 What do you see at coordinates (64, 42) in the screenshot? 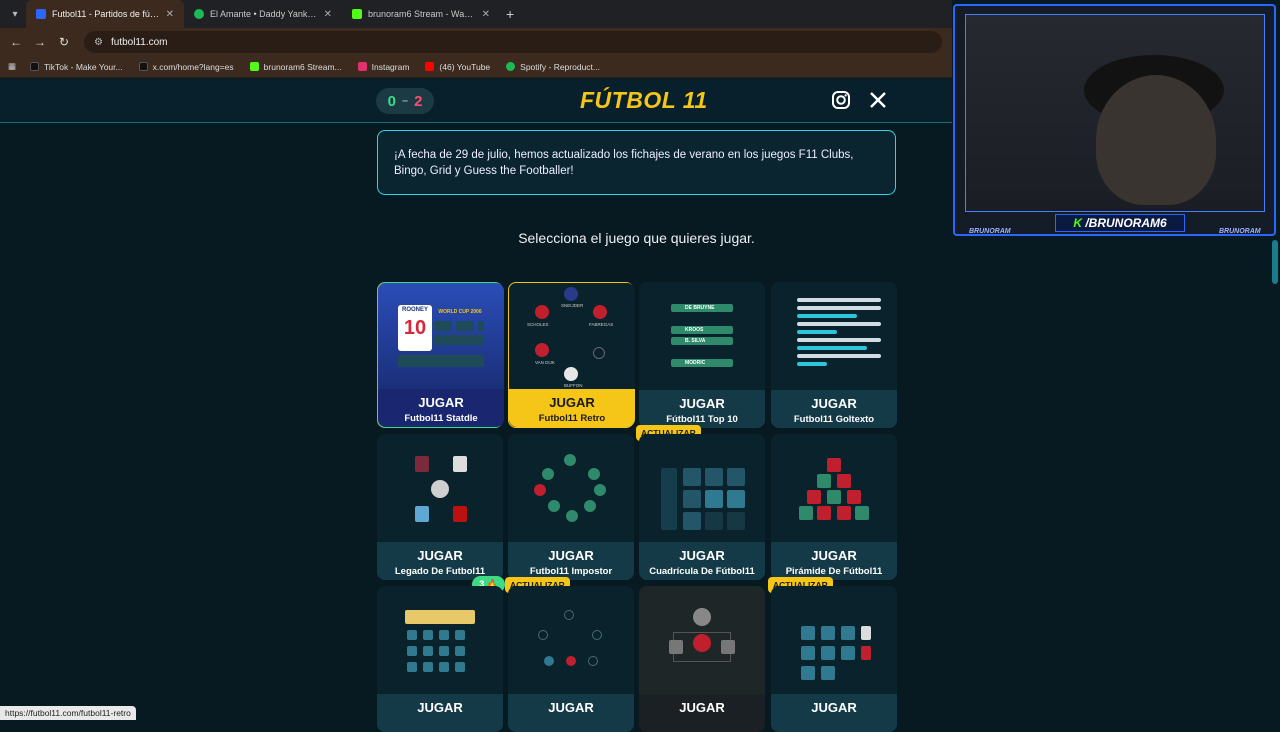
I see `reload-icon: ↻` at bounding box center [64, 42].